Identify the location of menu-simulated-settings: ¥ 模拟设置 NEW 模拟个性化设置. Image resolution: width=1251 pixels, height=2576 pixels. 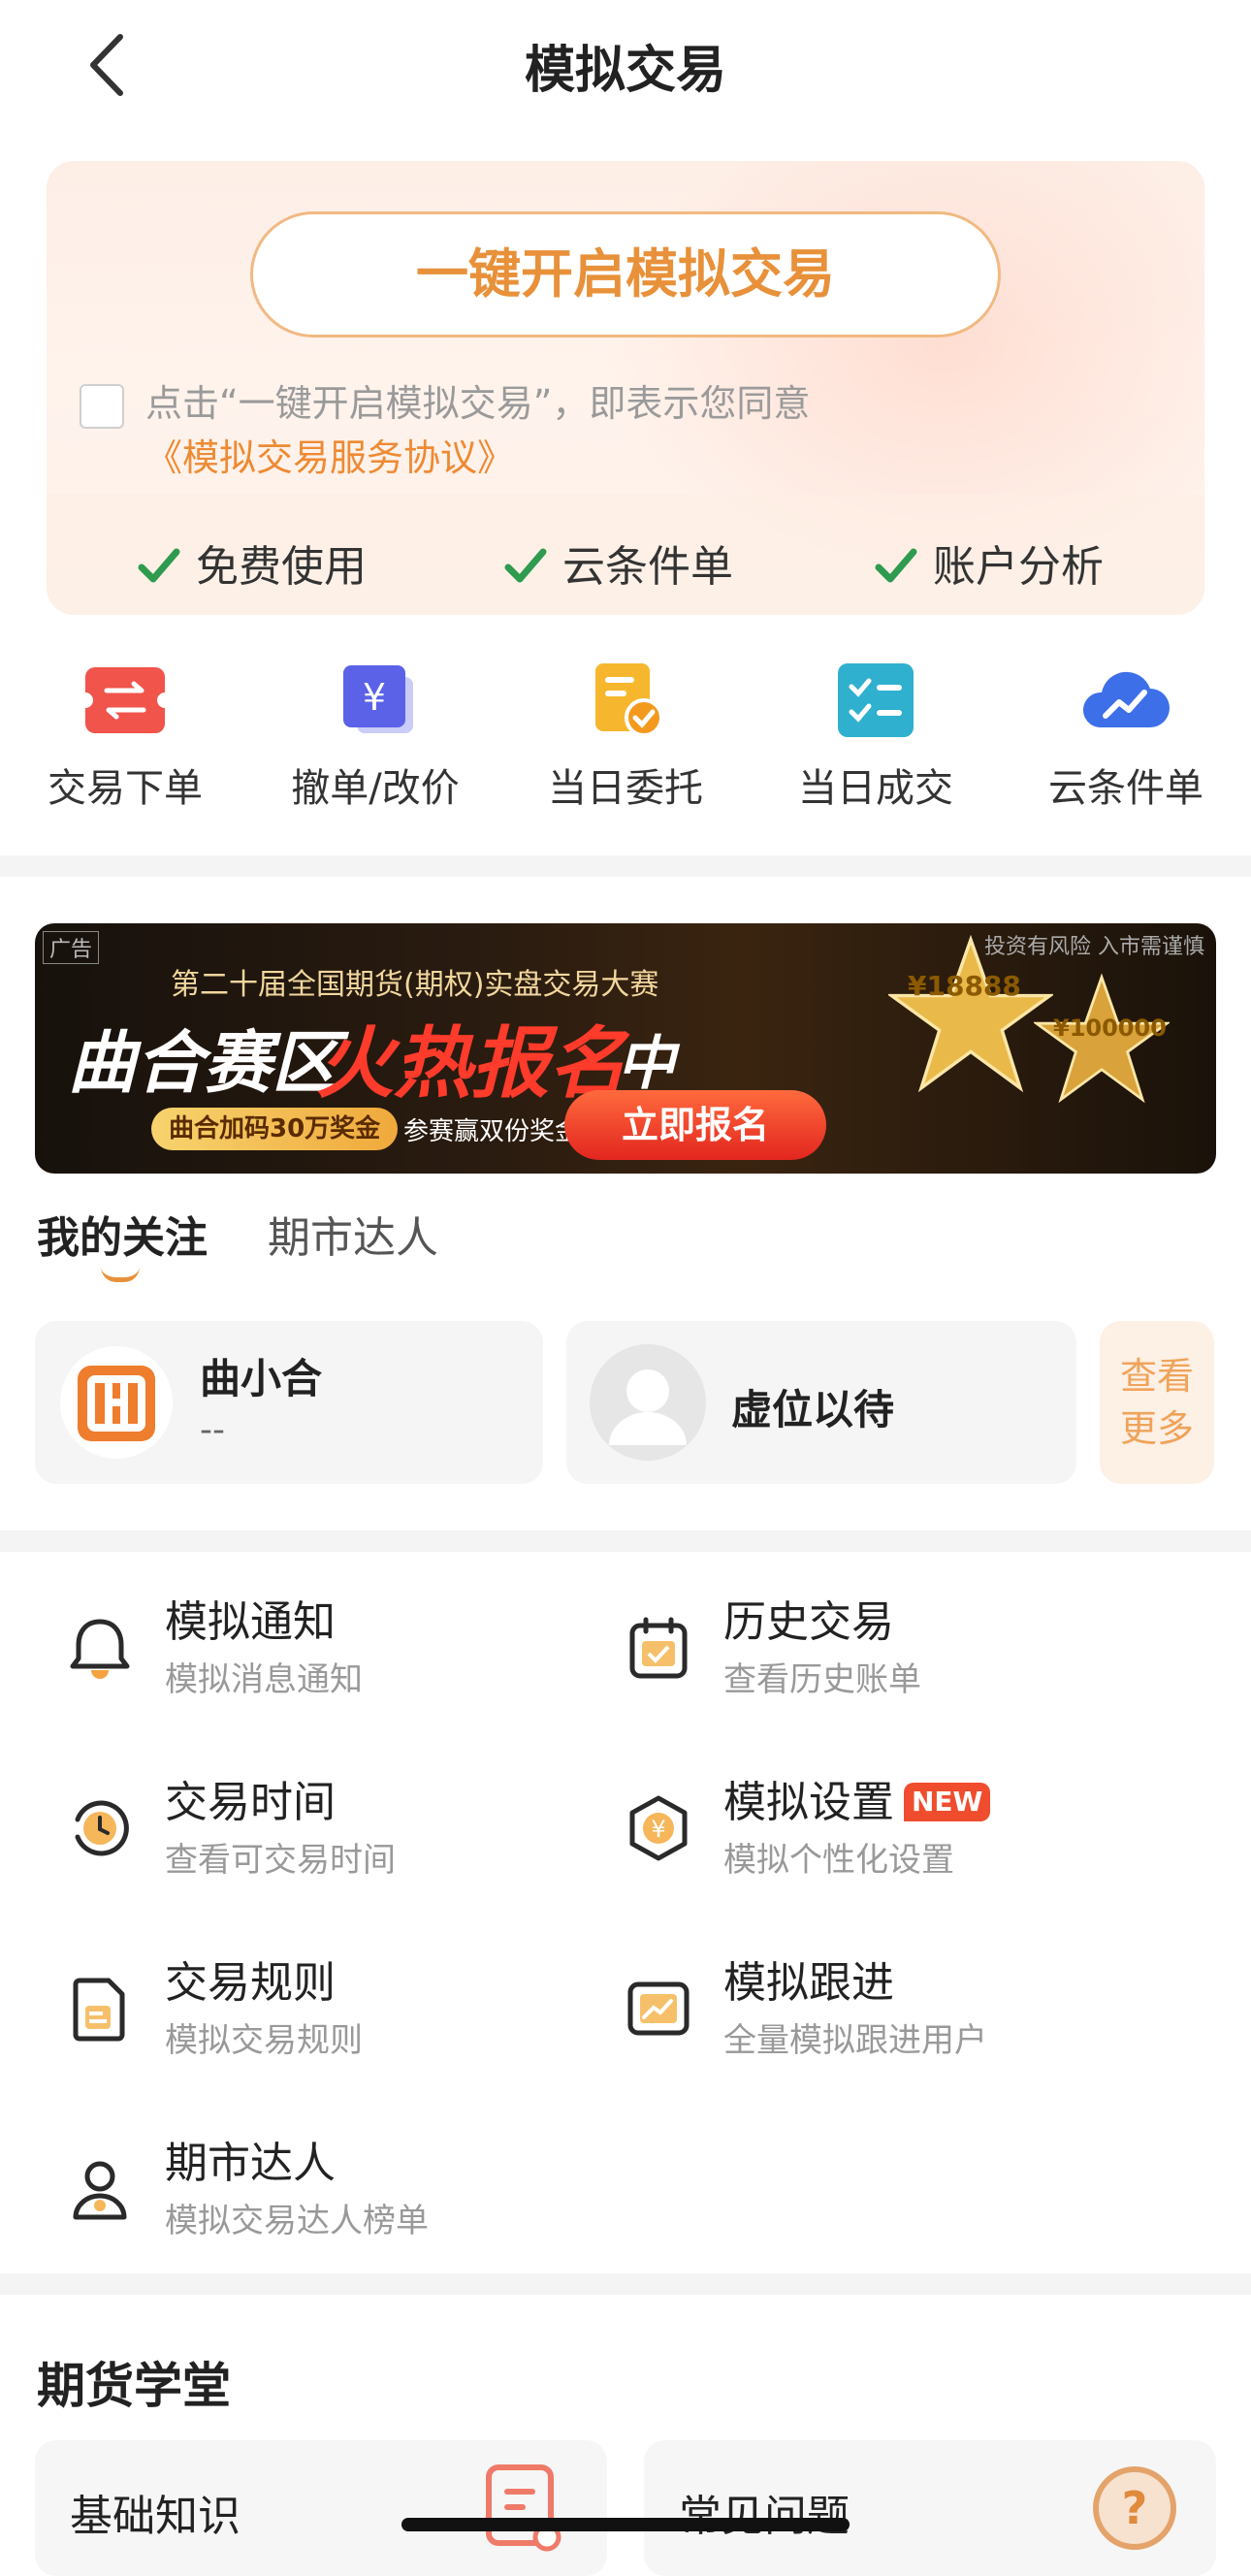
(896, 1835).